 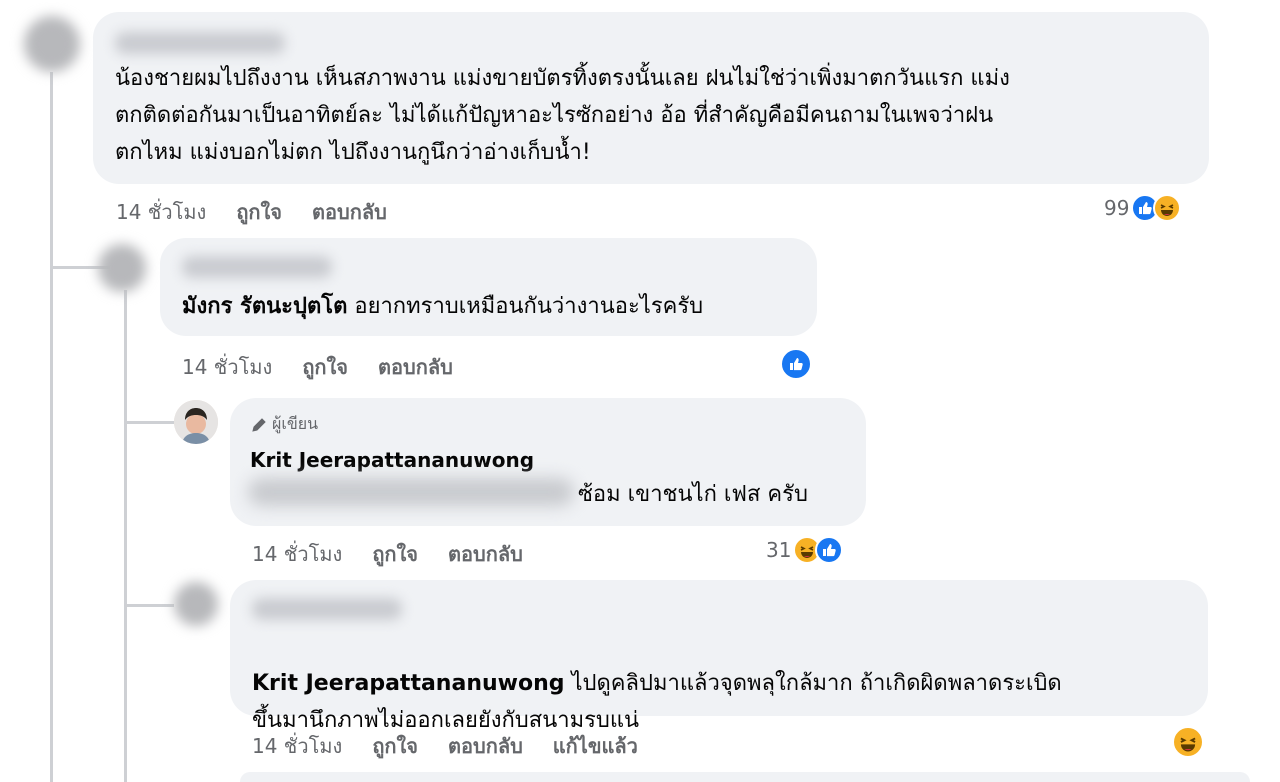 What do you see at coordinates (745, 777) in the screenshot?
I see `next-comment-bubble` at bounding box center [745, 777].